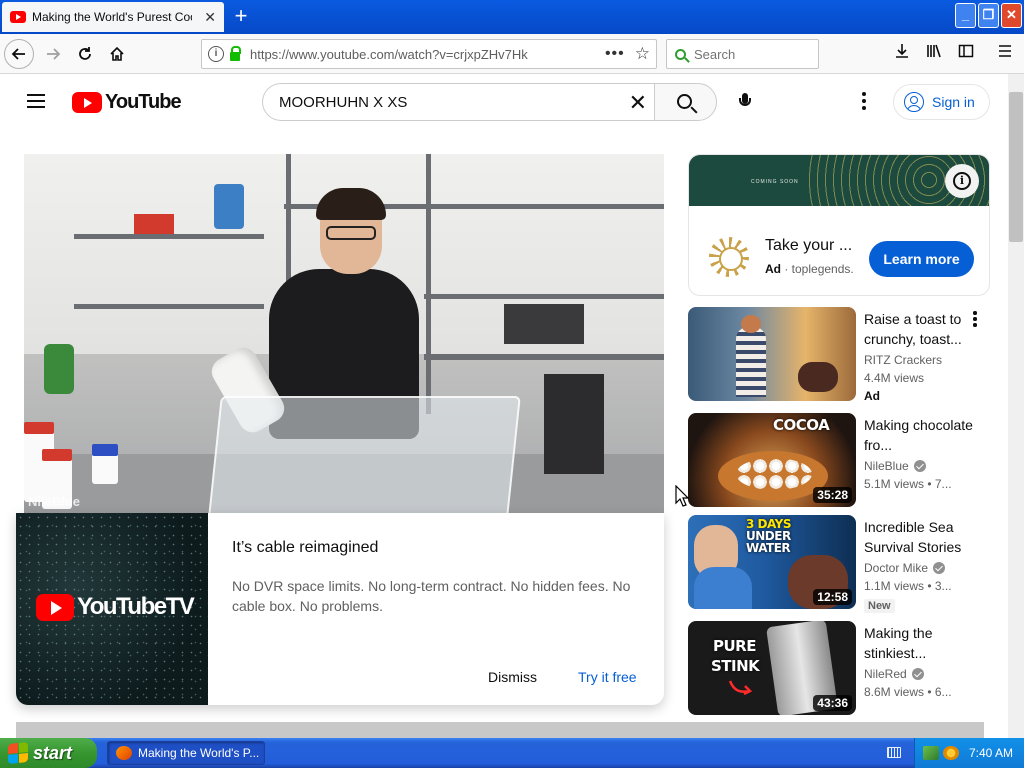 The height and width of the screenshot is (768, 1024). Describe the element at coordinates (351, 204) in the screenshot. I see `person-hair` at that location.